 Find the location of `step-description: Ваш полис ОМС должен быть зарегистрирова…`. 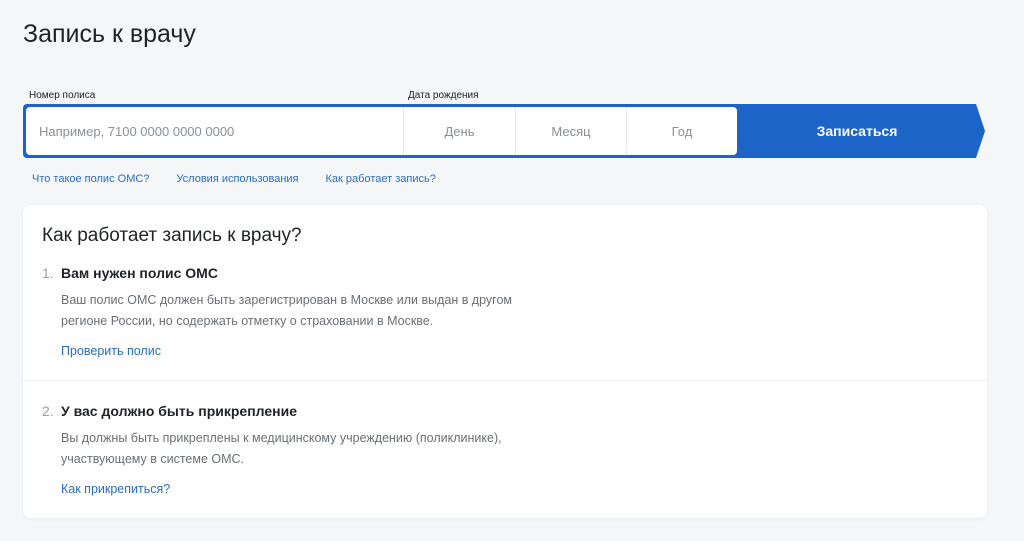

step-description: Ваш полис ОМС должен быть зарегистрирова… is located at coordinates (311, 311).